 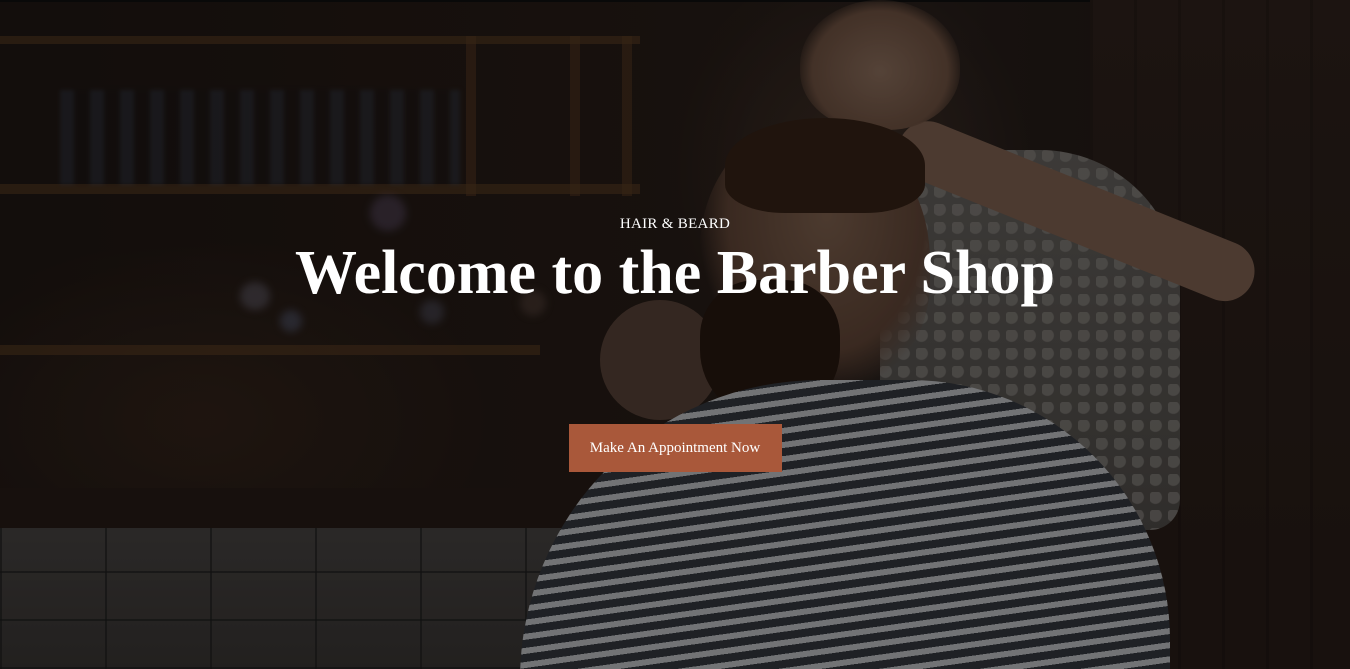 I want to click on hero-kicker: HAIR & BEARD, so click(x=675, y=224).